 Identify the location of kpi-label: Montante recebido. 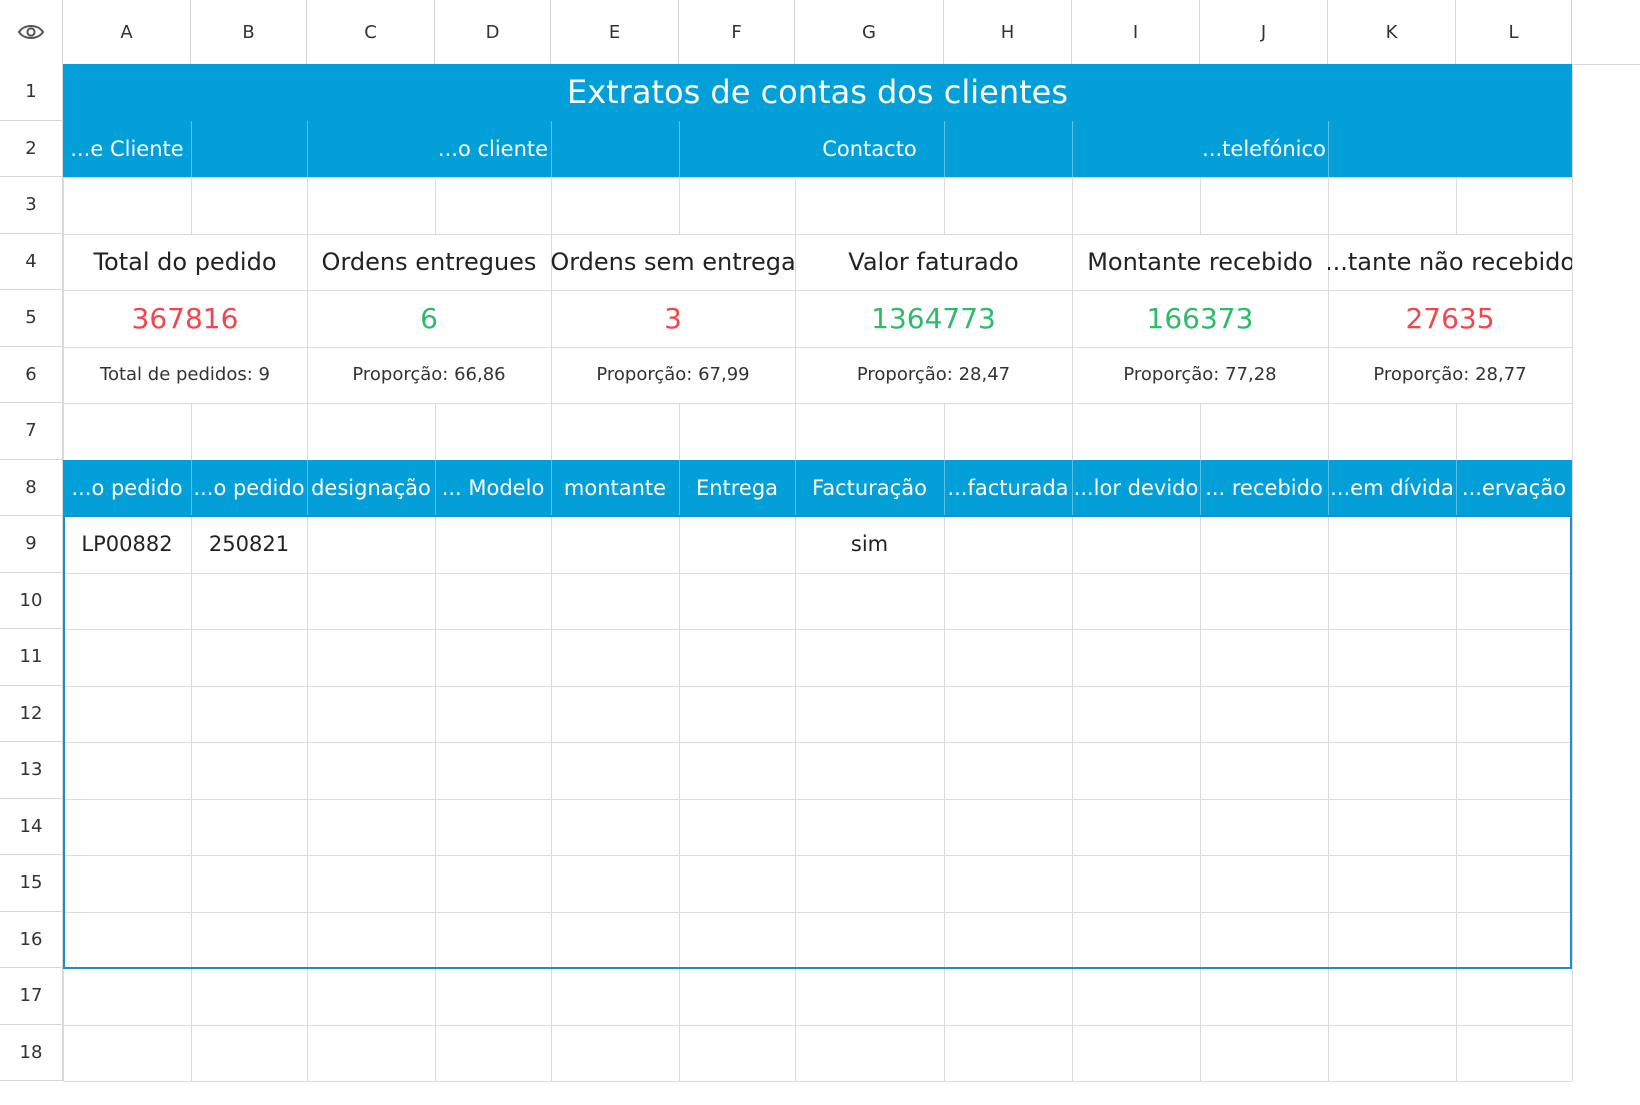
(1200, 262).